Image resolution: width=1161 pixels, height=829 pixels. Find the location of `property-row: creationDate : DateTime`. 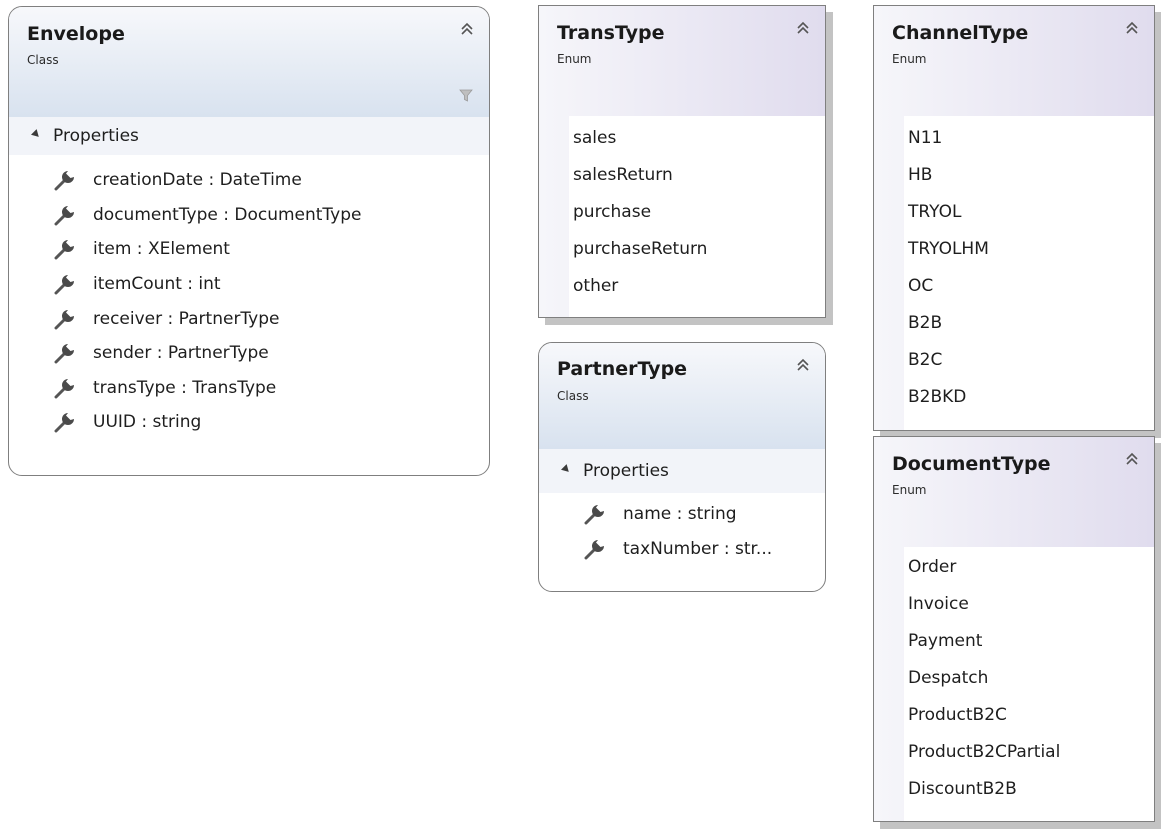

property-row: creationDate : DateTime is located at coordinates (271, 180).